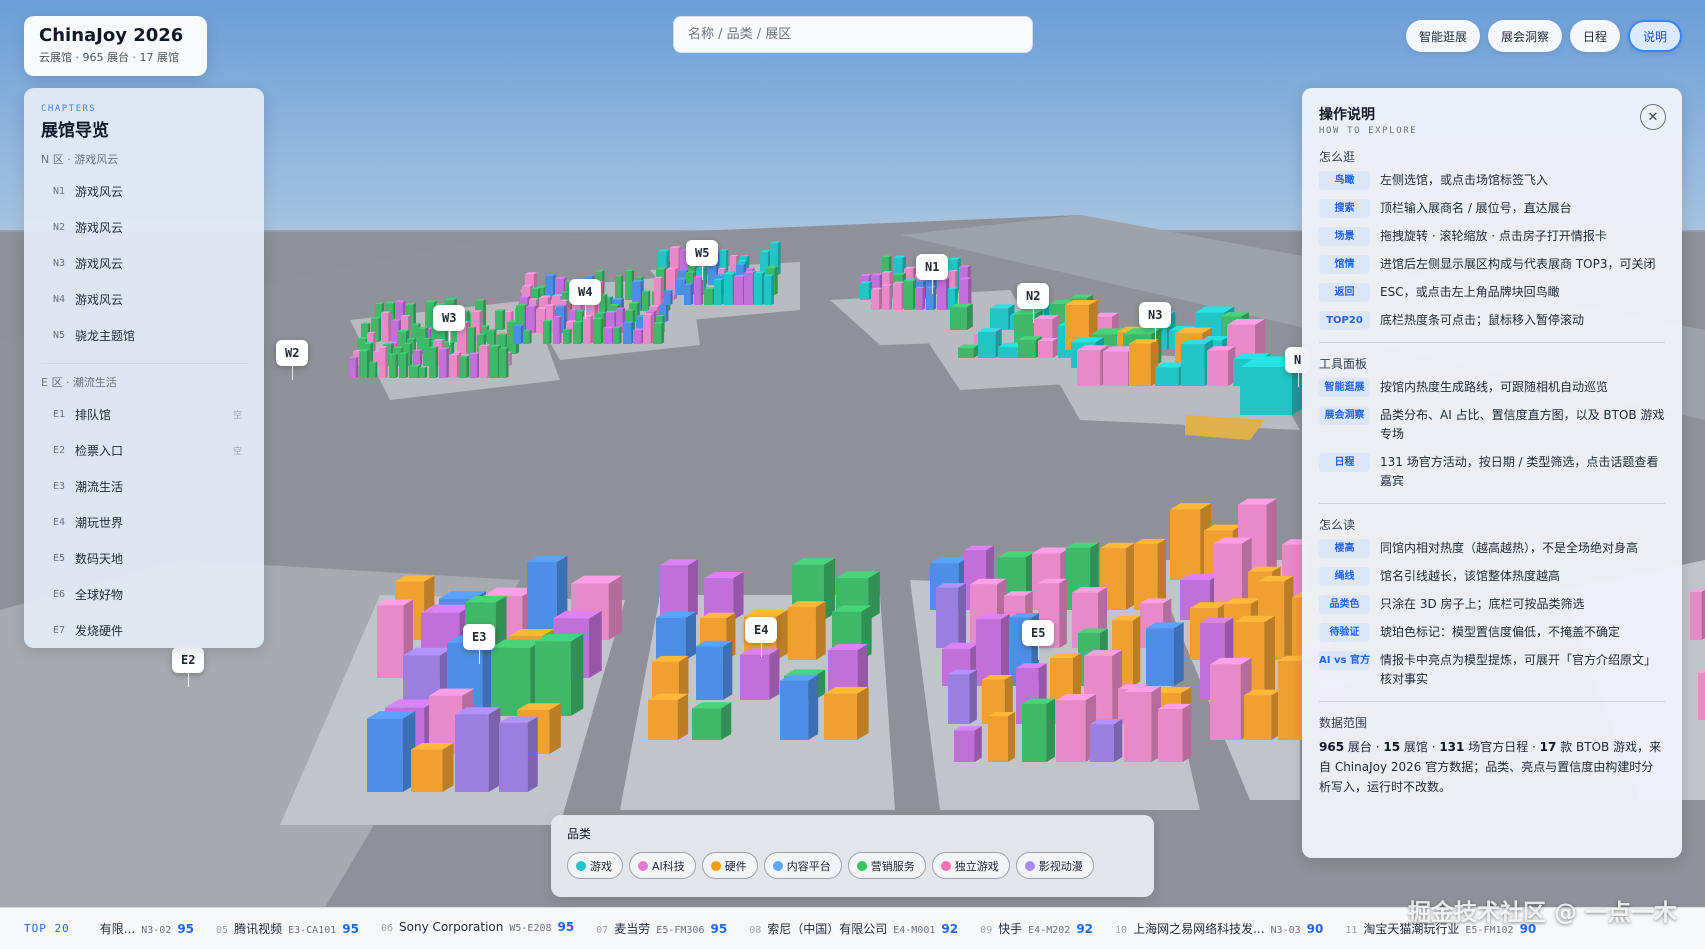 The height and width of the screenshot is (949, 1705). I want to click on chapter-item-e5: E5 数码天地, so click(144, 558).